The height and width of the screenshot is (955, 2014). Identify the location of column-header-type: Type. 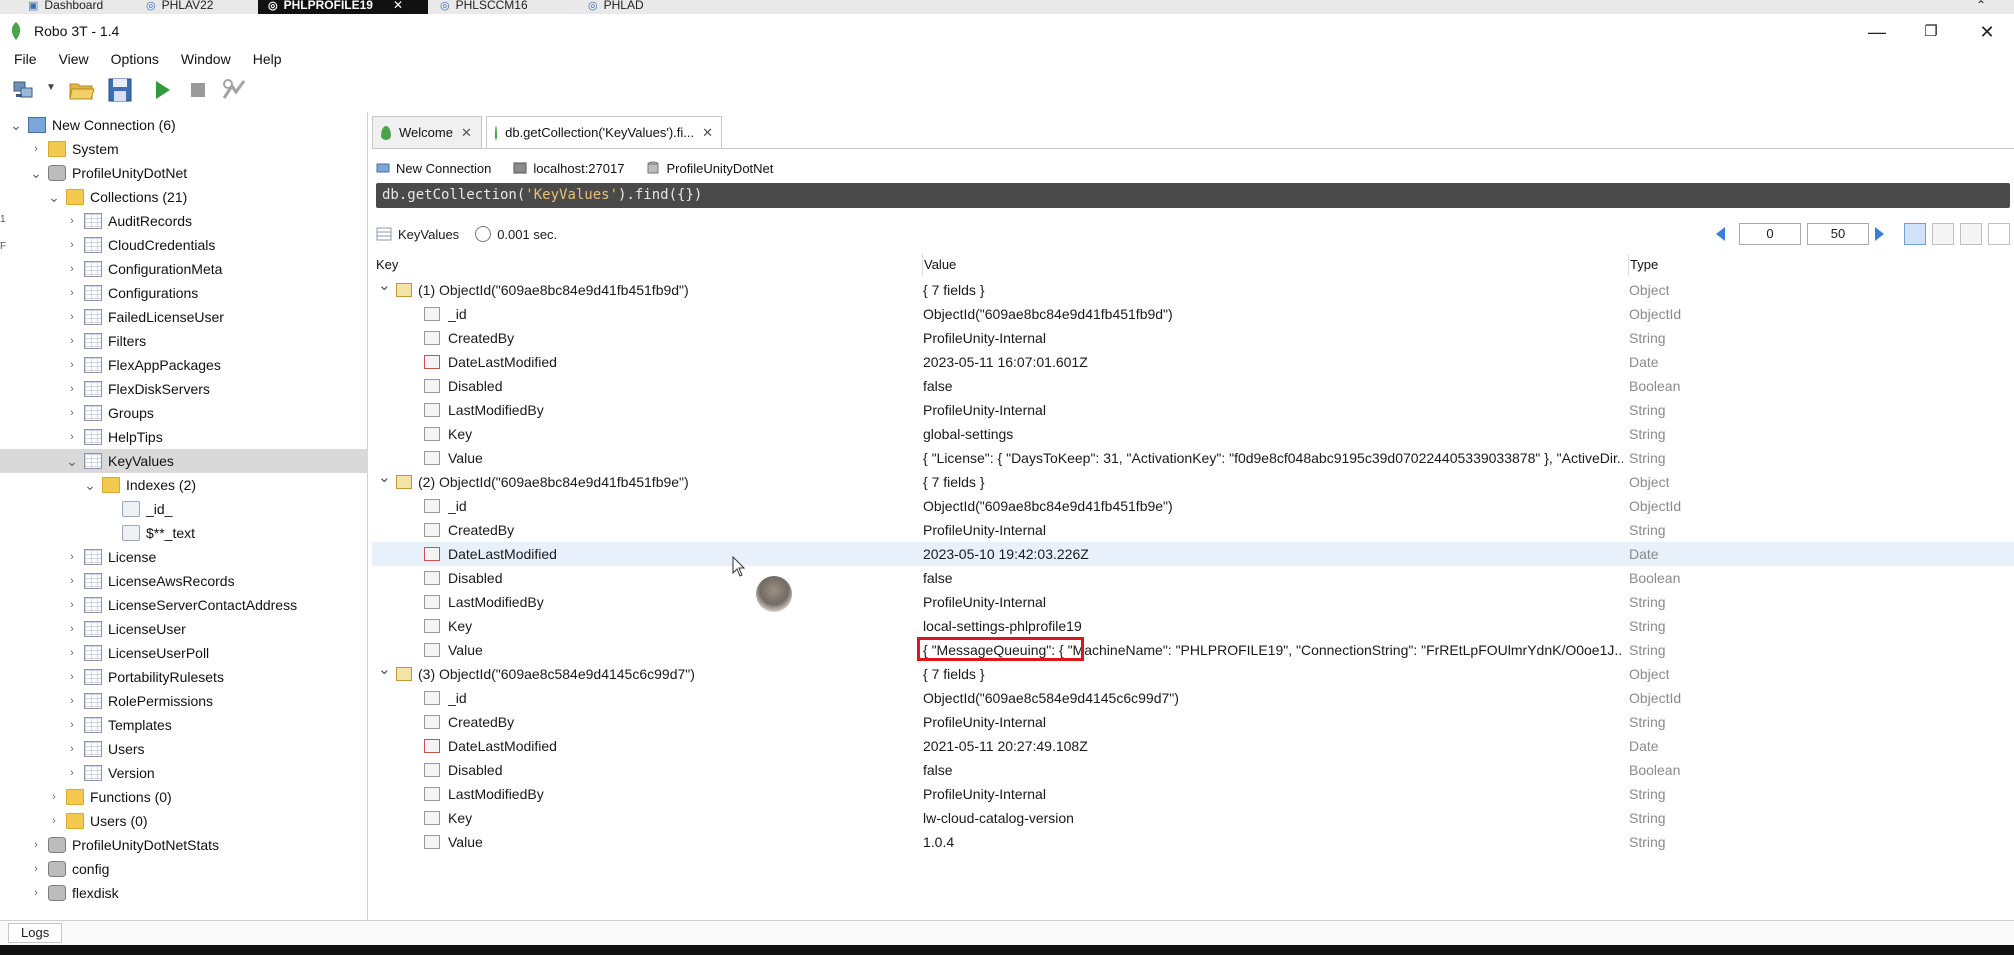
(1644, 264).